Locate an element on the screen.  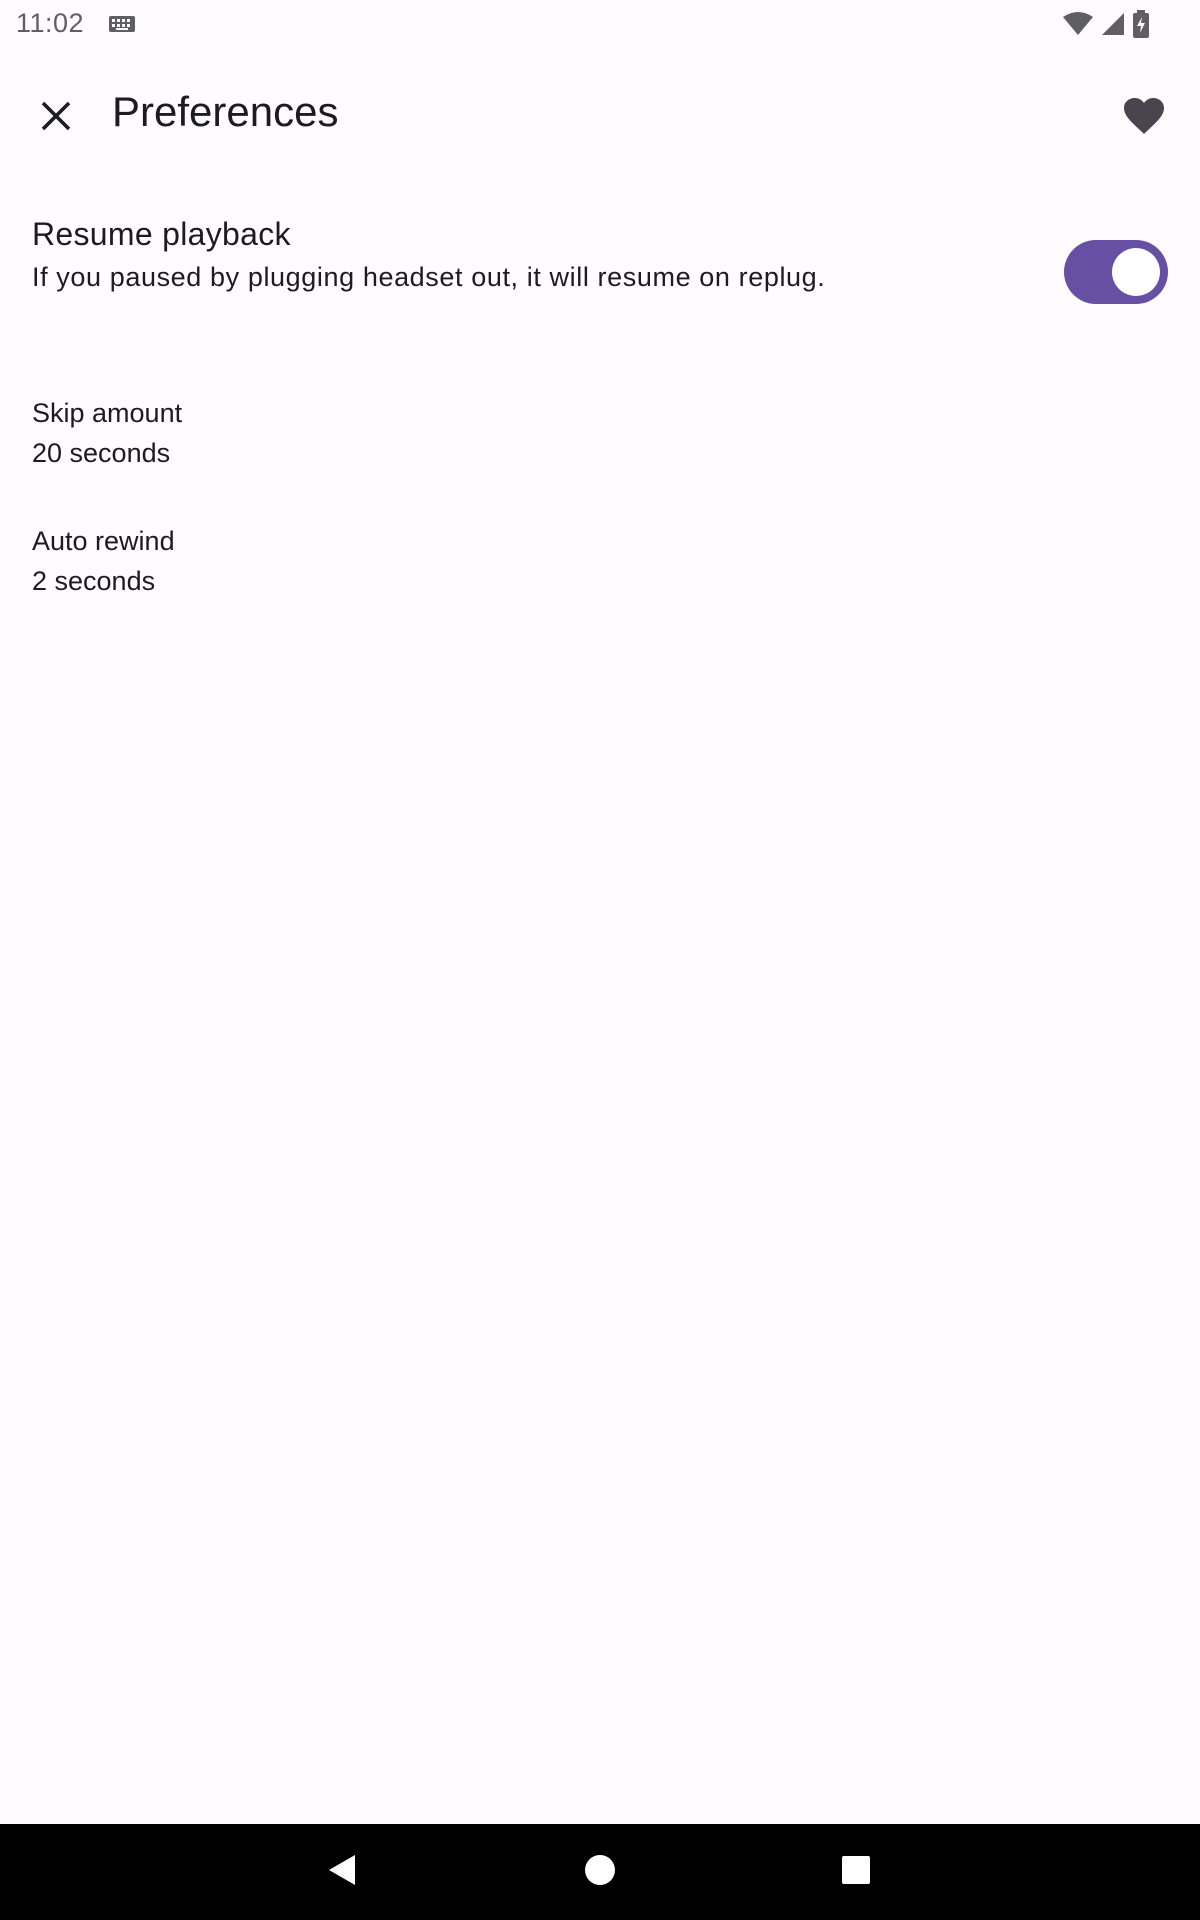
resume-playback-switch is located at coordinates (1116, 272).